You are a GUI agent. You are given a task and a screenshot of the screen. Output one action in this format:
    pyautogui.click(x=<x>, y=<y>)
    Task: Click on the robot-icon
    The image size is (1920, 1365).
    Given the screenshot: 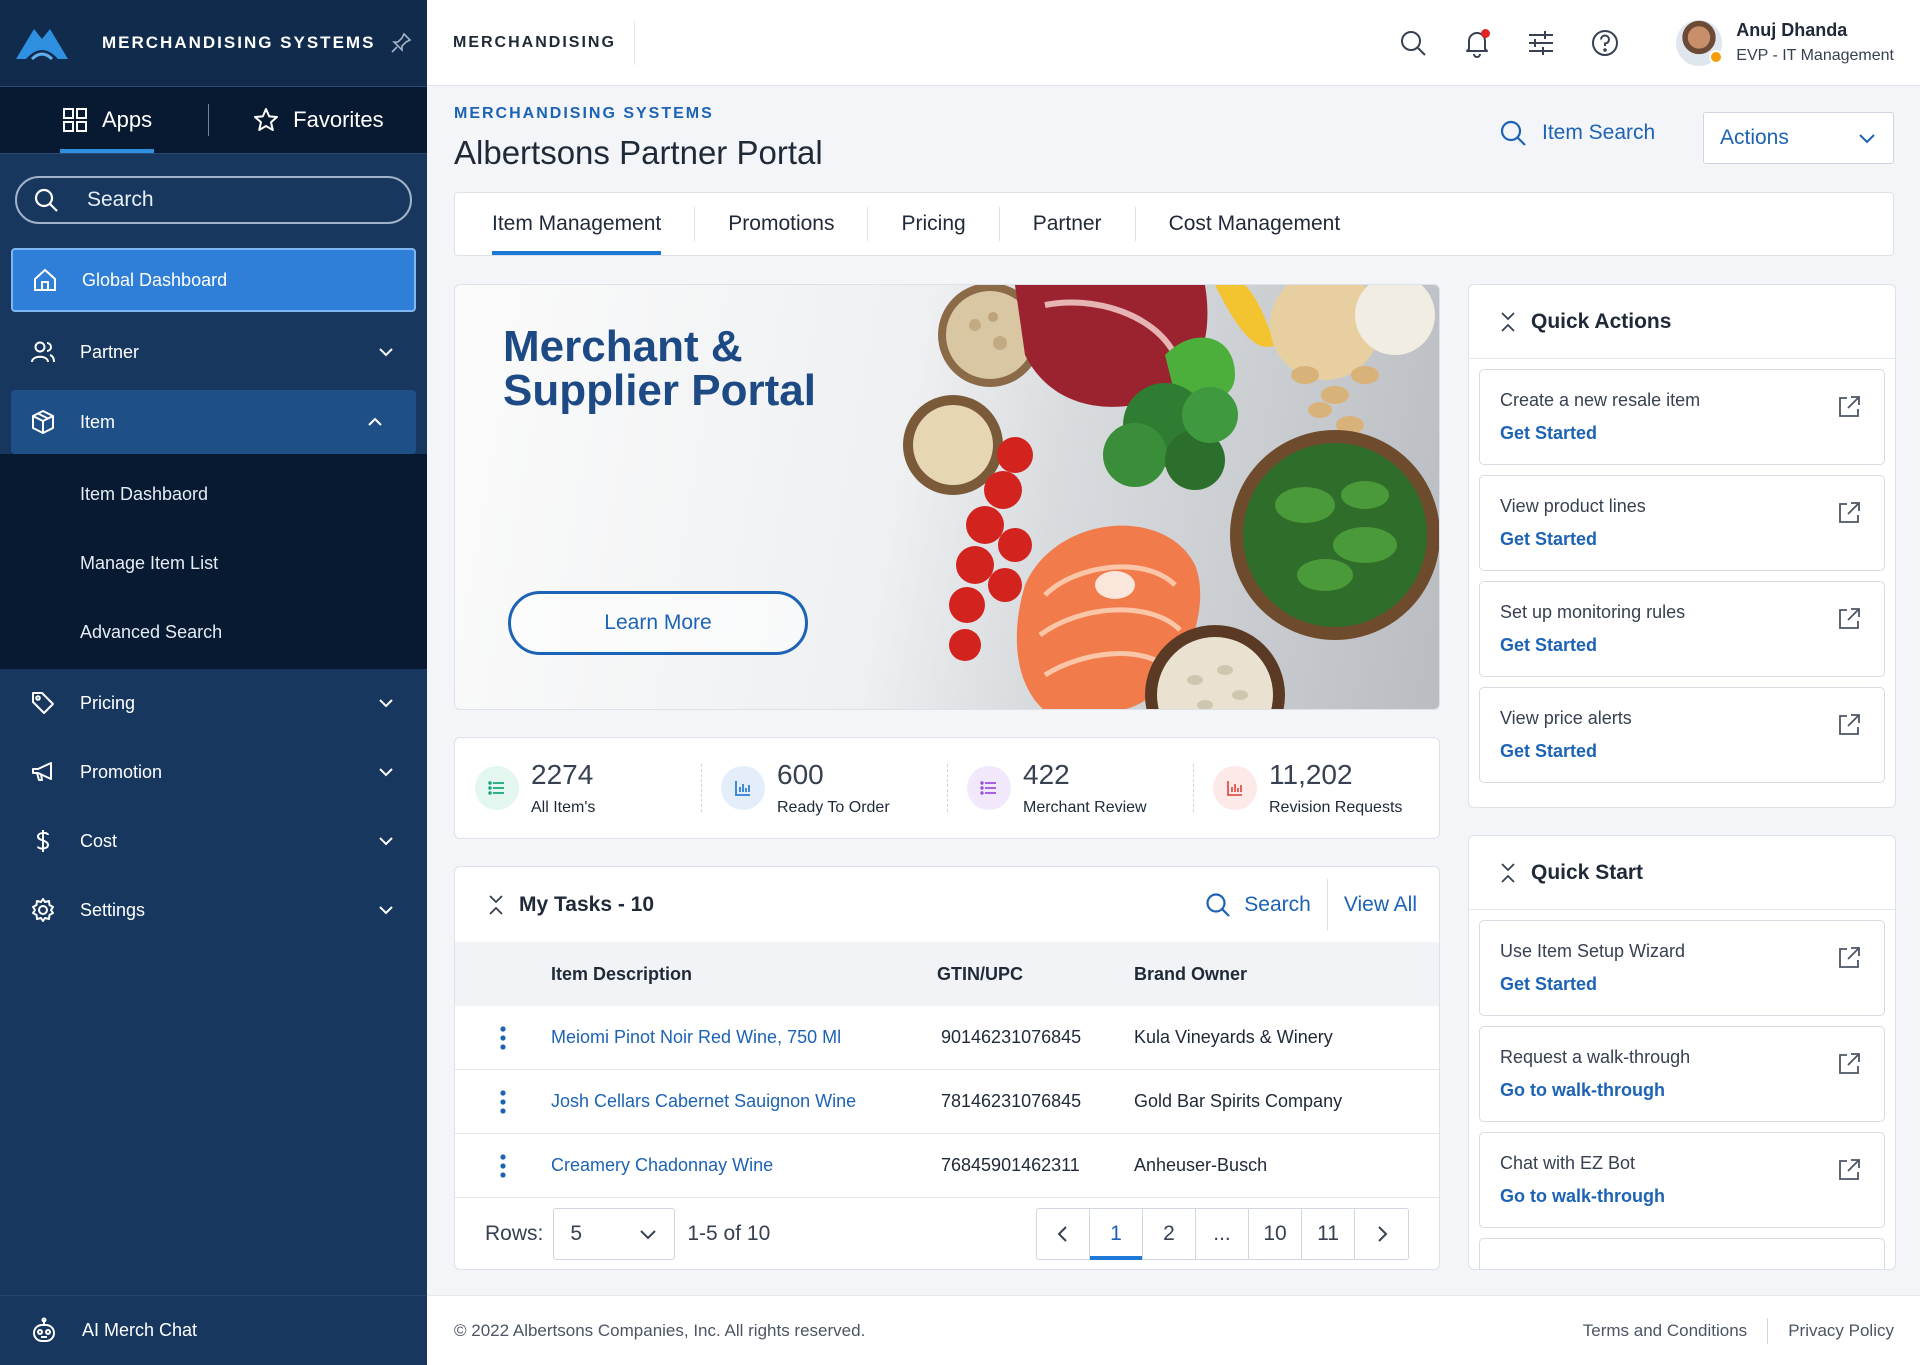 What is the action you would take?
    pyautogui.click(x=44, y=1329)
    